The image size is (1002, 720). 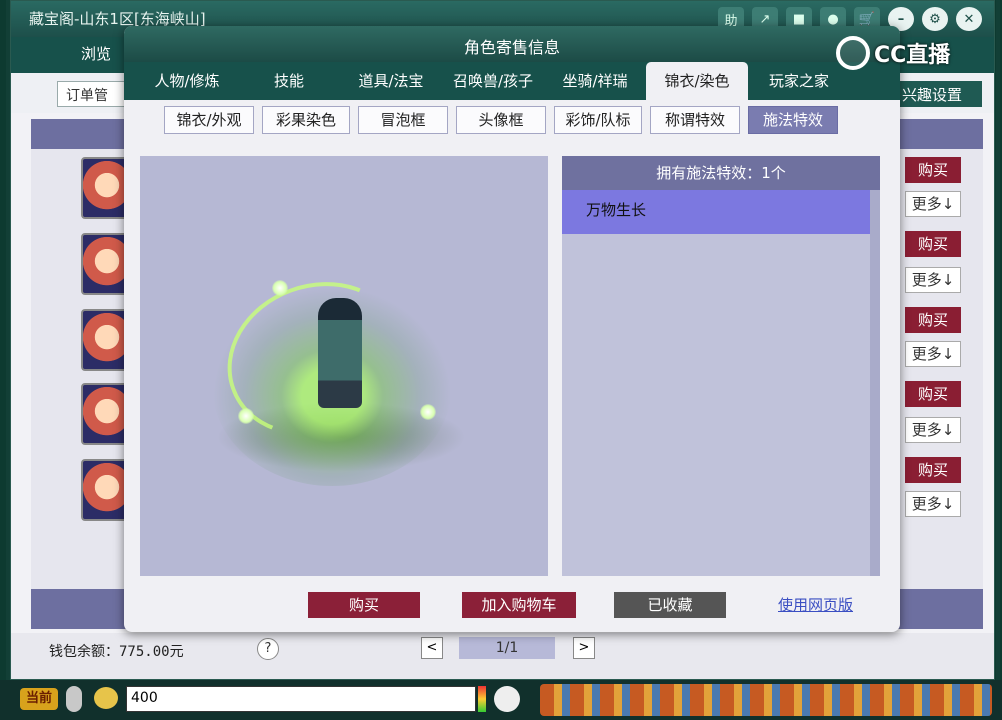 What do you see at coordinates (721, 173) in the screenshot?
I see `effects-count-header: 拥有施法特效：1个` at bounding box center [721, 173].